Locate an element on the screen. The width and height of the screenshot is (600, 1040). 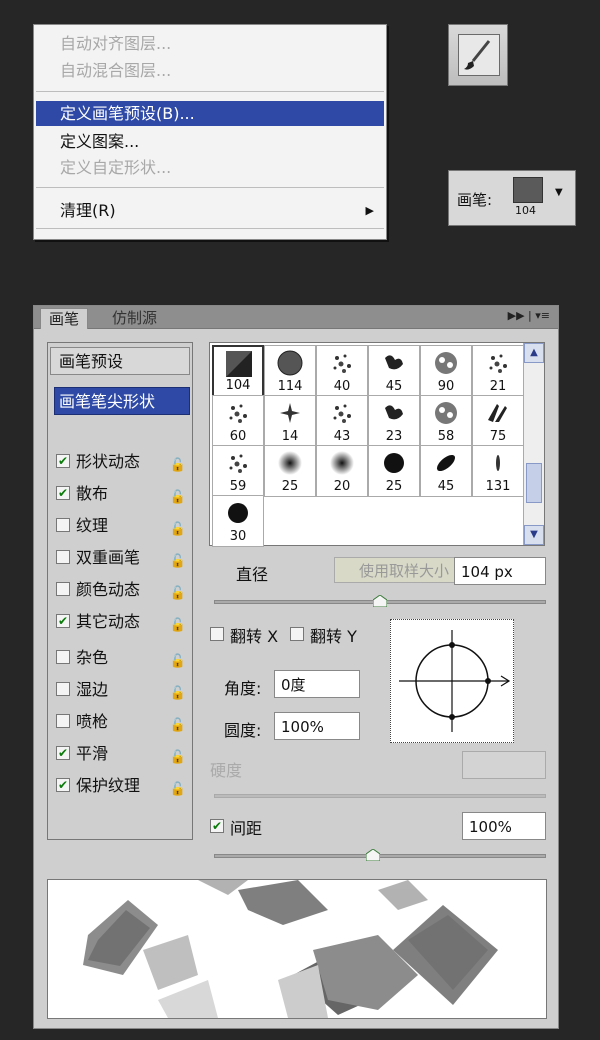
brush-tip-cell: 30 is located at coordinates (238, 521).